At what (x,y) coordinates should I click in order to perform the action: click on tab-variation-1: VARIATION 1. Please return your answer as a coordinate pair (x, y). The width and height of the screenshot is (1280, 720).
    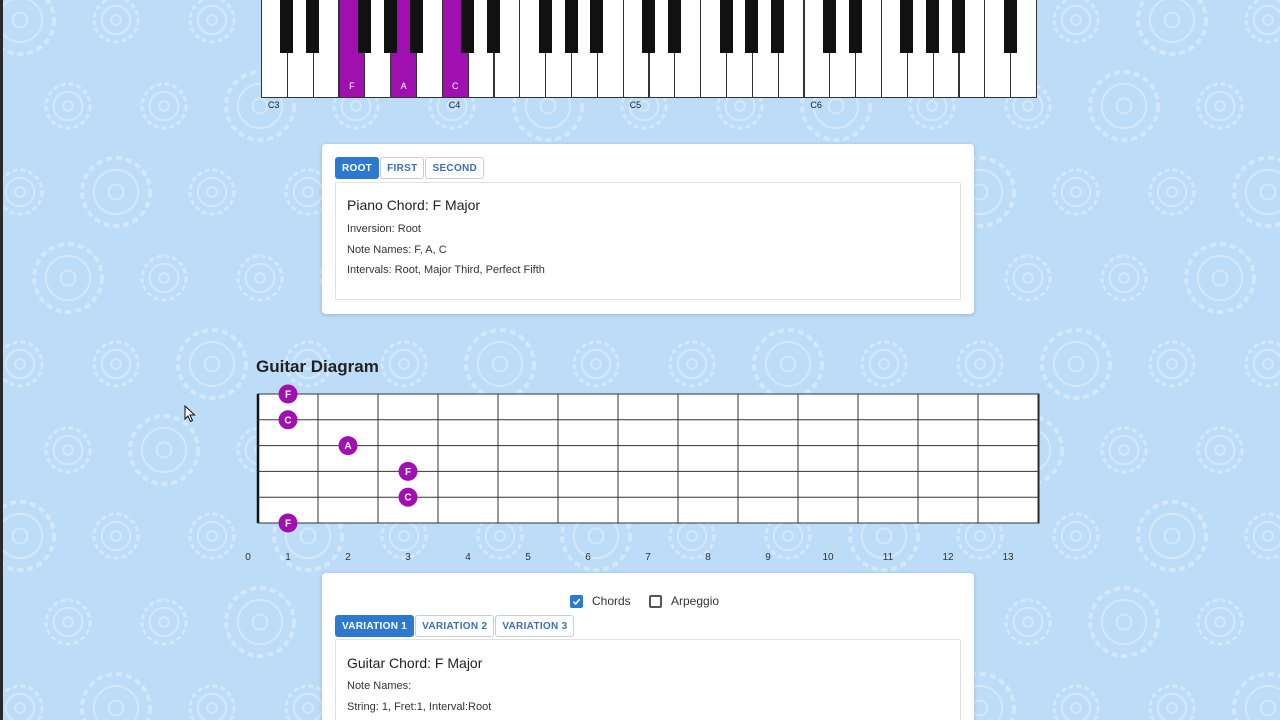
    Looking at the image, I should click on (375, 626).